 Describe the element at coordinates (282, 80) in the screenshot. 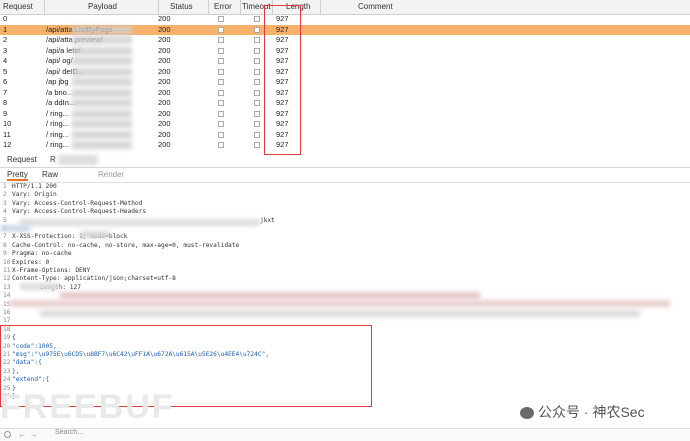

I see `highlight-box-length` at that location.